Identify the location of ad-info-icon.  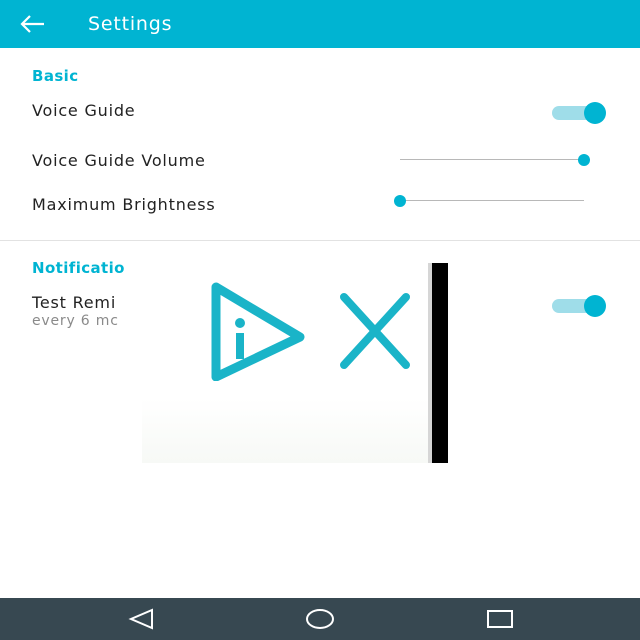
(258, 332).